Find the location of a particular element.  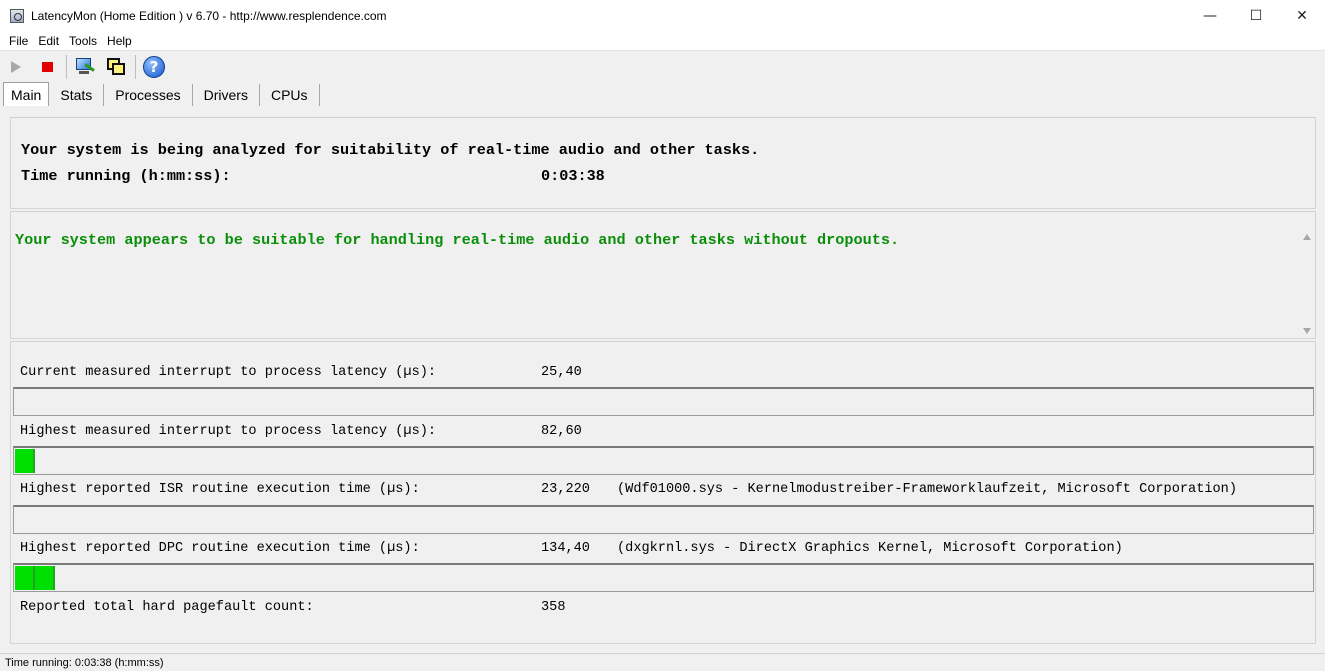

current-latency-bar is located at coordinates (663, 401).